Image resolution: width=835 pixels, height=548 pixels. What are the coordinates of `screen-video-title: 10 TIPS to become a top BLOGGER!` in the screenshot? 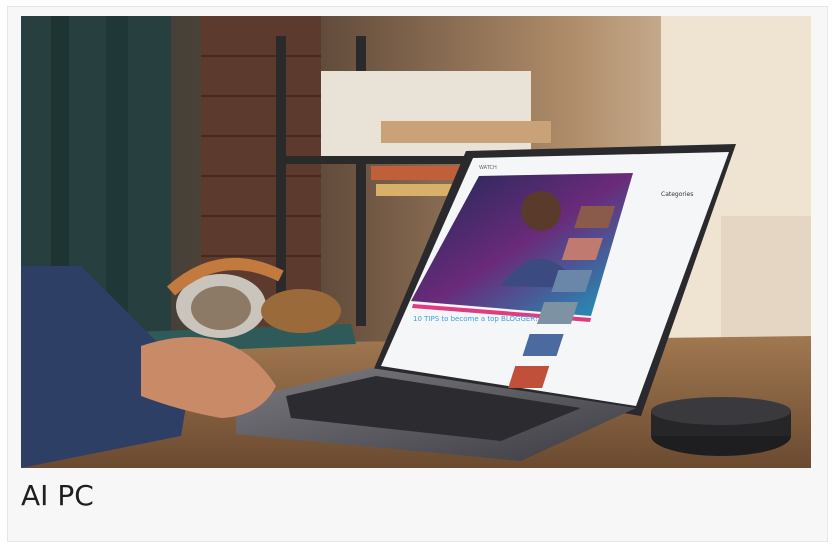 It's located at (475, 319).